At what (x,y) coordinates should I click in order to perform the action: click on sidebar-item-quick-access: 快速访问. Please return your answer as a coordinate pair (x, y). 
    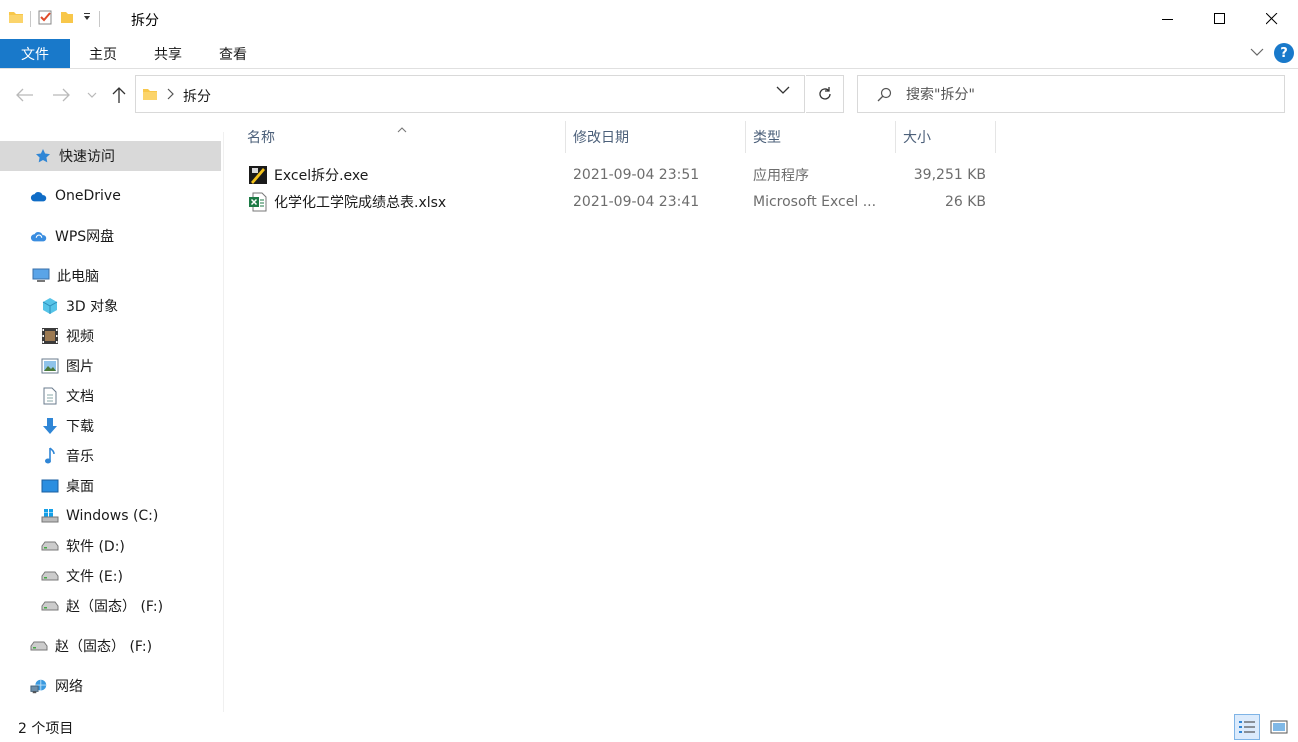
    Looking at the image, I should click on (110, 156).